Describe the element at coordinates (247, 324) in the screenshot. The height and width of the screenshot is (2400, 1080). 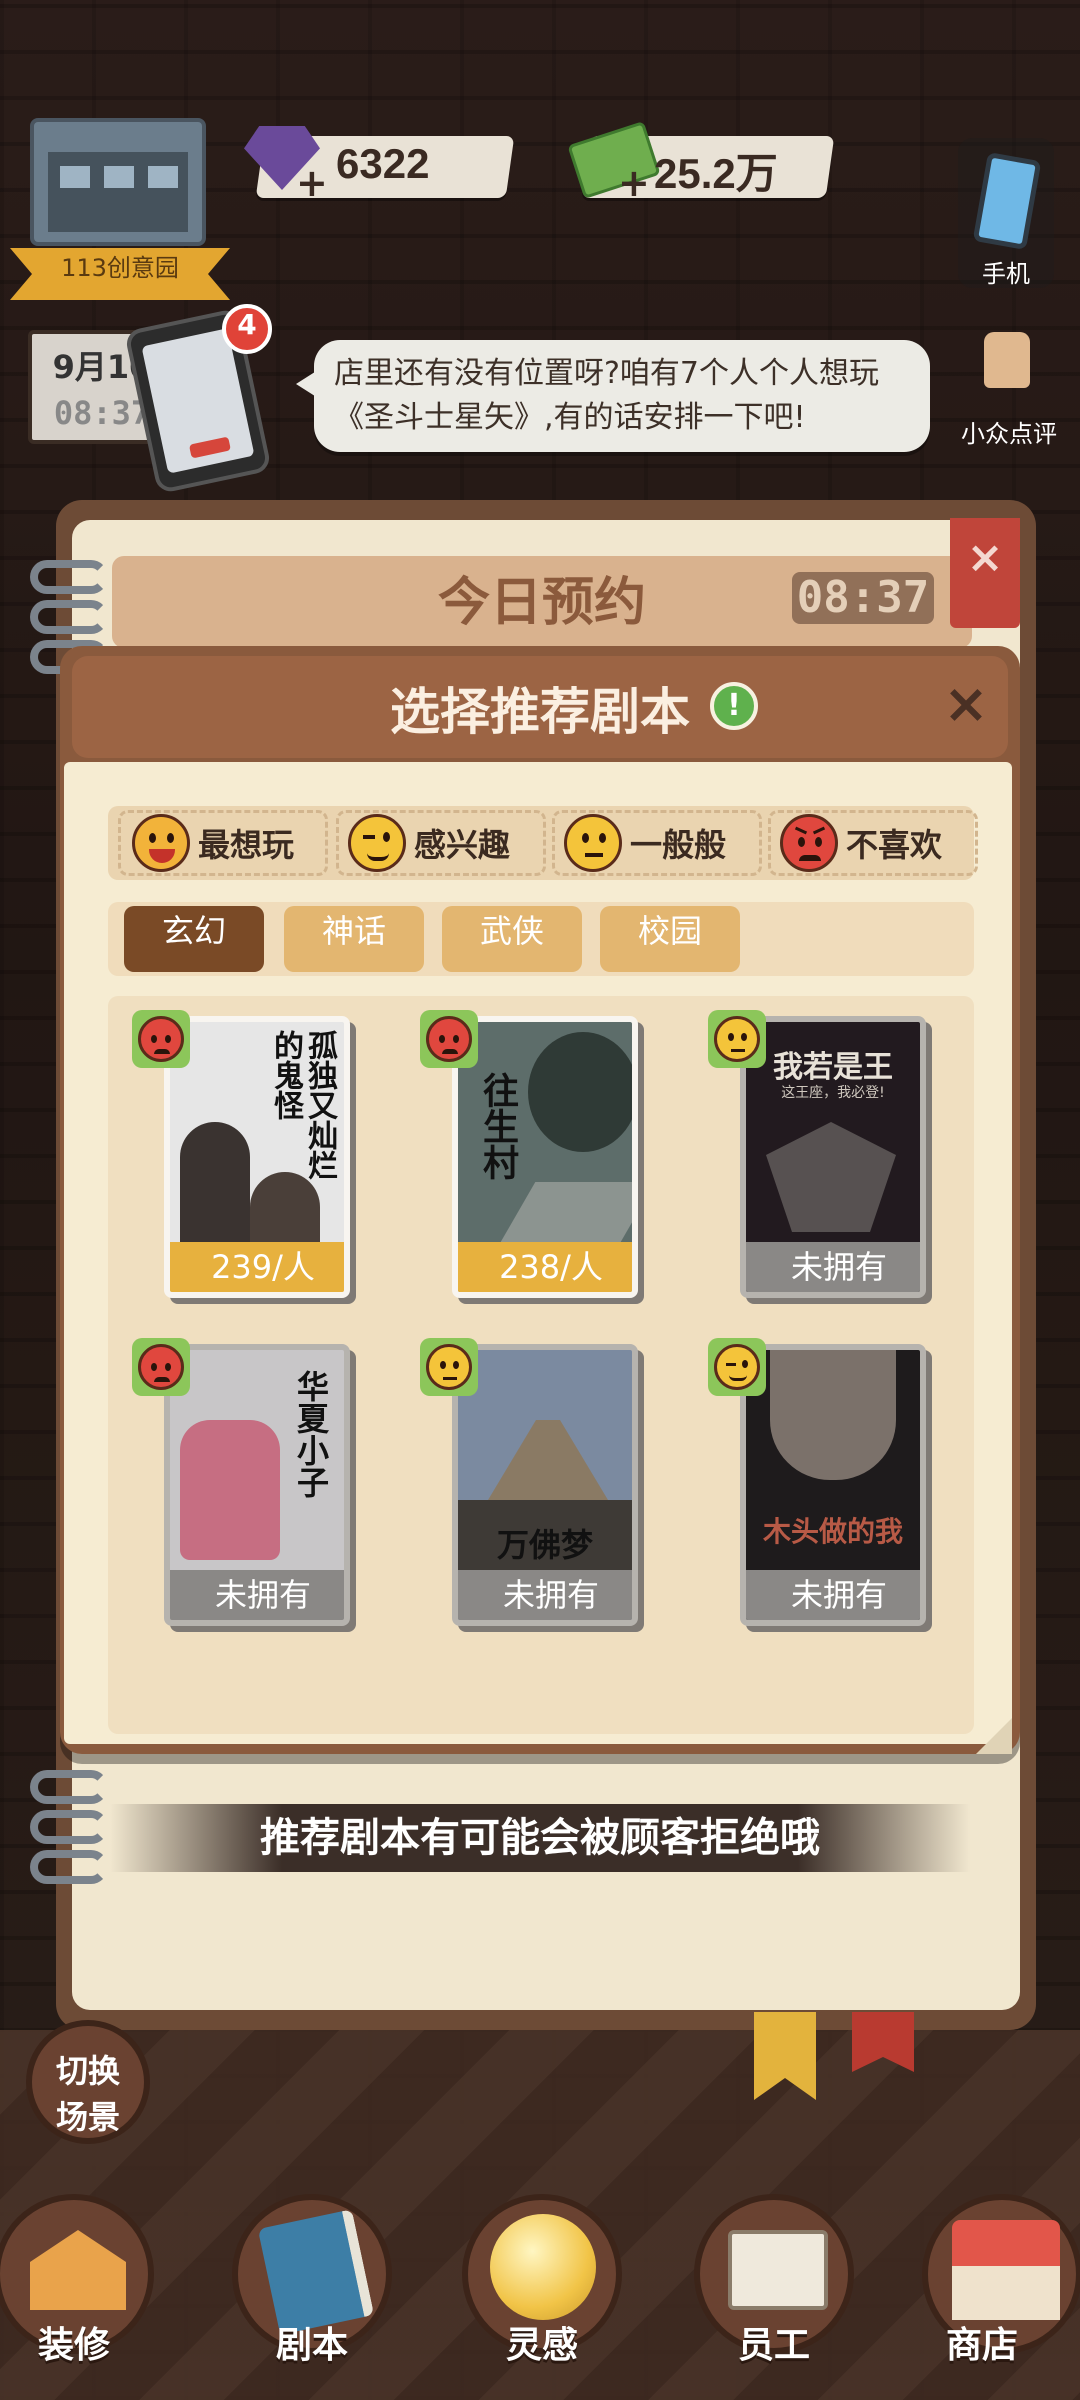
I see `badge-count: 4` at that location.